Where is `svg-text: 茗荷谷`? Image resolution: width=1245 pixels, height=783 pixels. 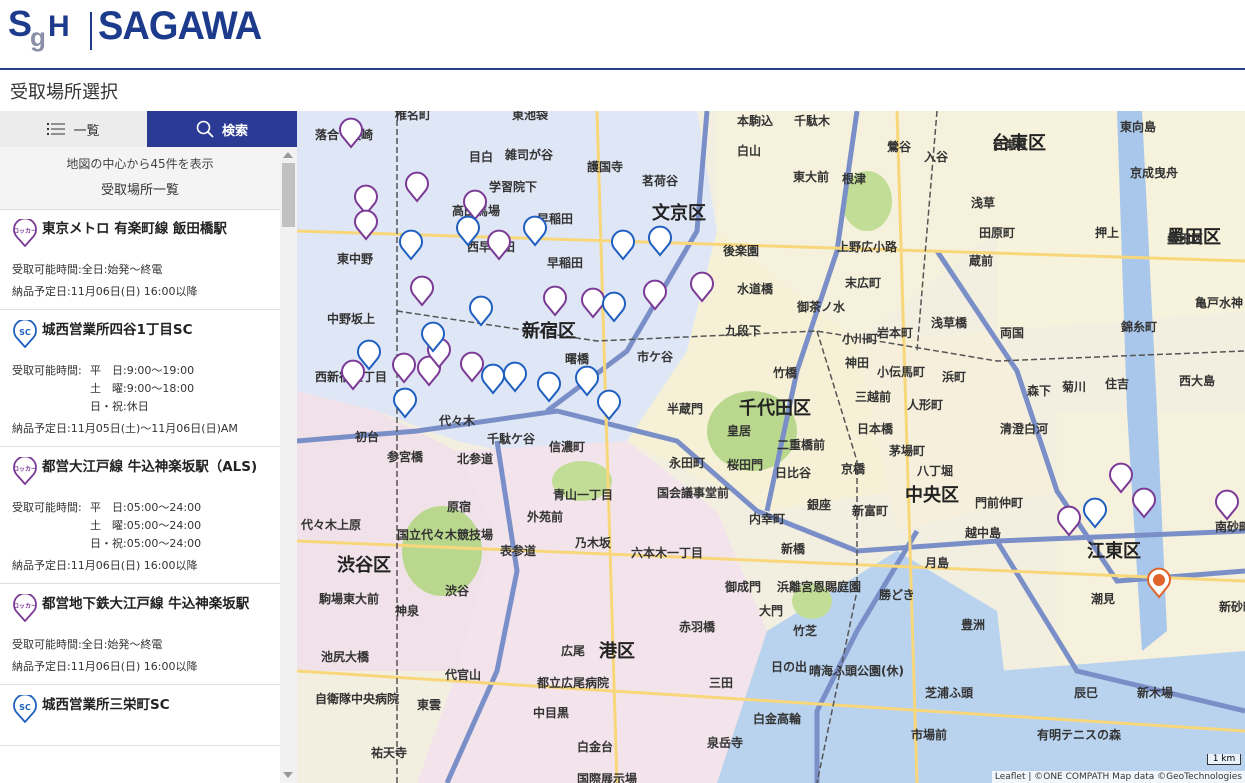
svg-text: 茗荷谷 is located at coordinates (660, 180).